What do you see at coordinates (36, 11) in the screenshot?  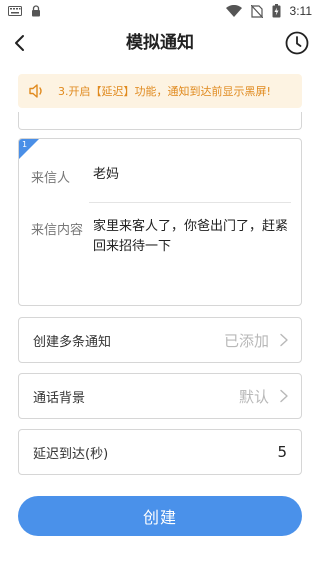 I see `lock-icon` at bounding box center [36, 11].